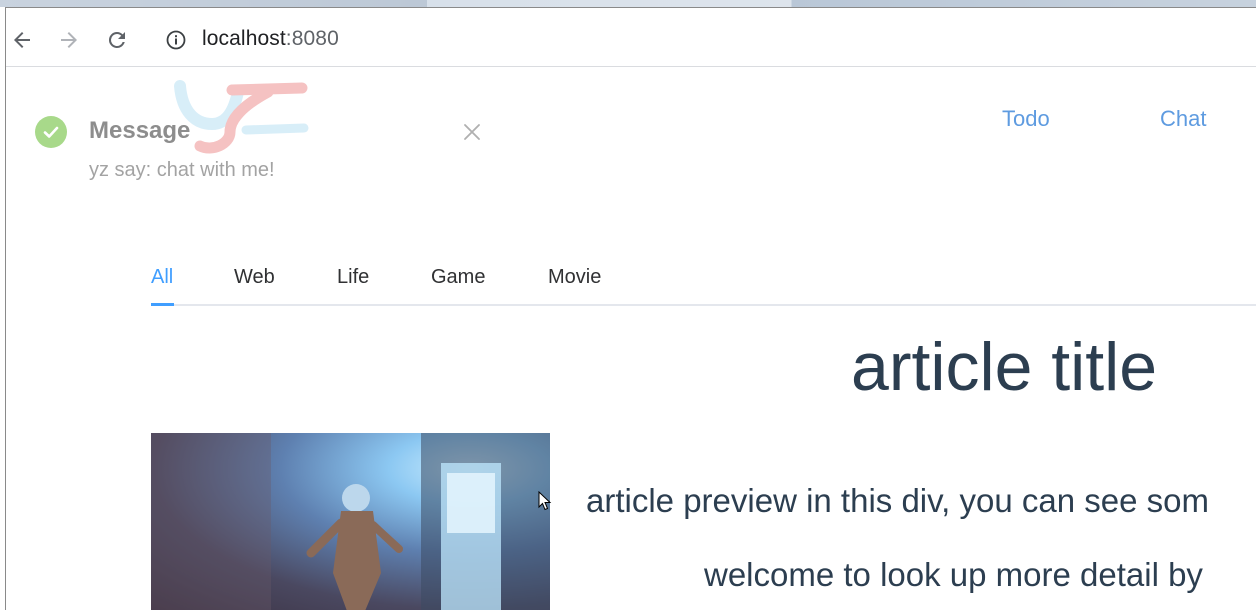 The image size is (1256, 610). What do you see at coordinates (176, 40) in the screenshot?
I see `info-icon` at bounding box center [176, 40].